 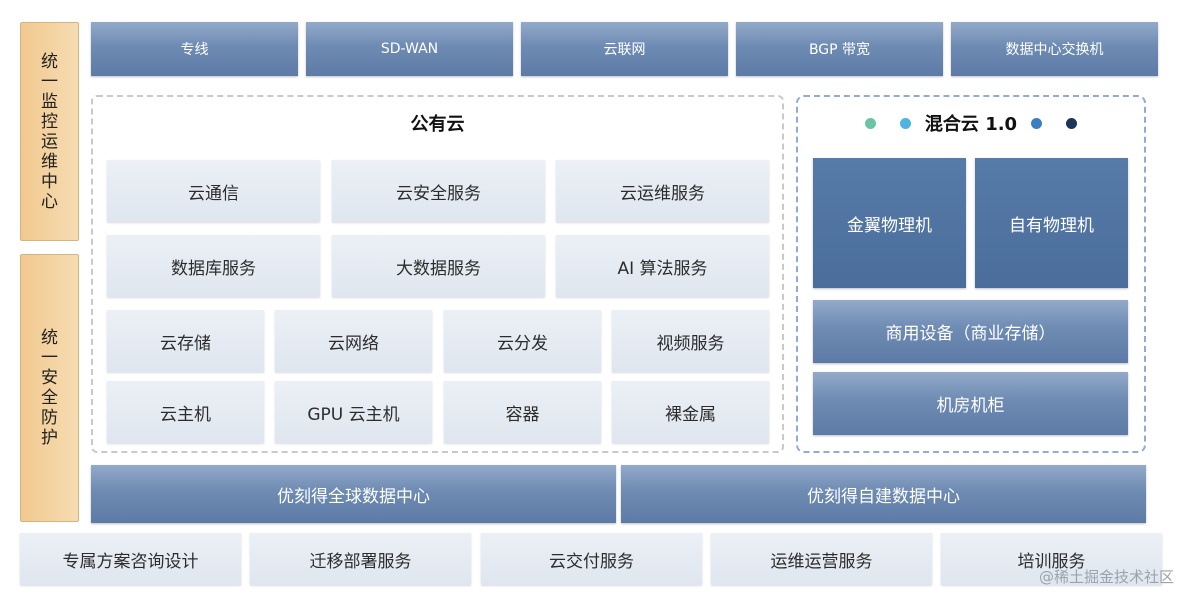 I want to click on tile-video-service: 视频服务, so click(x=690, y=341).